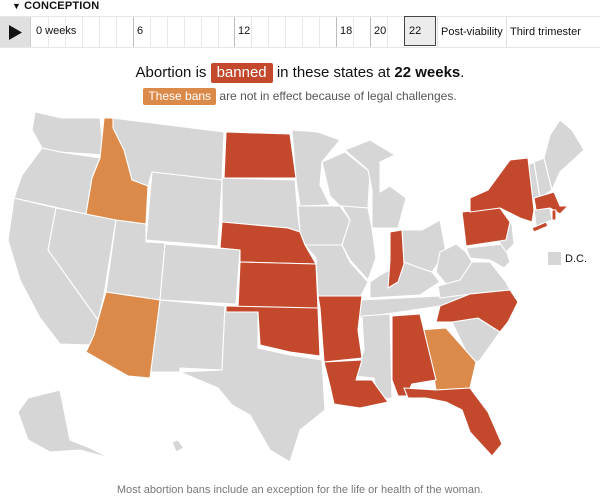 The width and height of the screenshot is (600, 504). I want to click on state-WY, so click(184, 209).